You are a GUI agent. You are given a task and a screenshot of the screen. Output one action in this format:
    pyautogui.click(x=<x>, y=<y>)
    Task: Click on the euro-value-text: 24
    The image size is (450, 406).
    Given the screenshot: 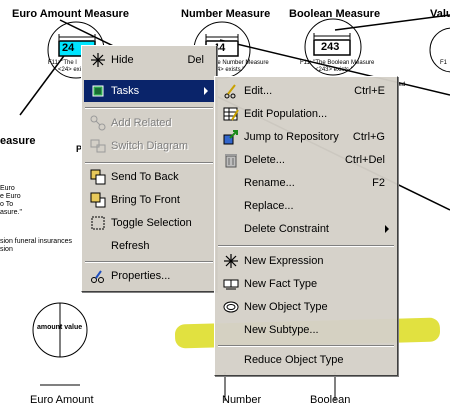 What is the action you would take?
    pyautogui.click(x=68, y=48)
    